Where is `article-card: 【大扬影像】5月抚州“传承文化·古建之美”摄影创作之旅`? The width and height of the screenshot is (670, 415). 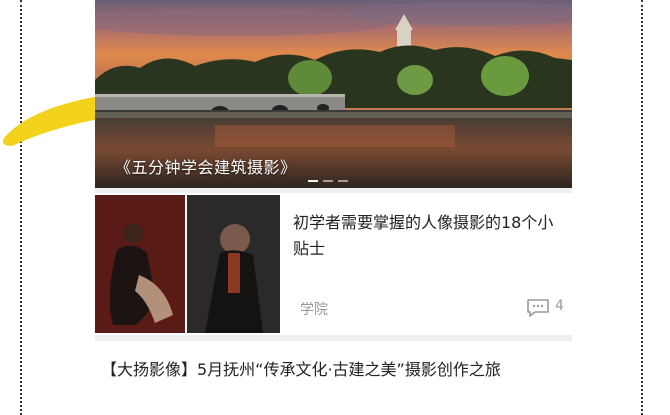
article-card: 【大扬影像】5月抚州“传承文化·古建之美”摄影创作之旅 is located at coordinates (333, 378).